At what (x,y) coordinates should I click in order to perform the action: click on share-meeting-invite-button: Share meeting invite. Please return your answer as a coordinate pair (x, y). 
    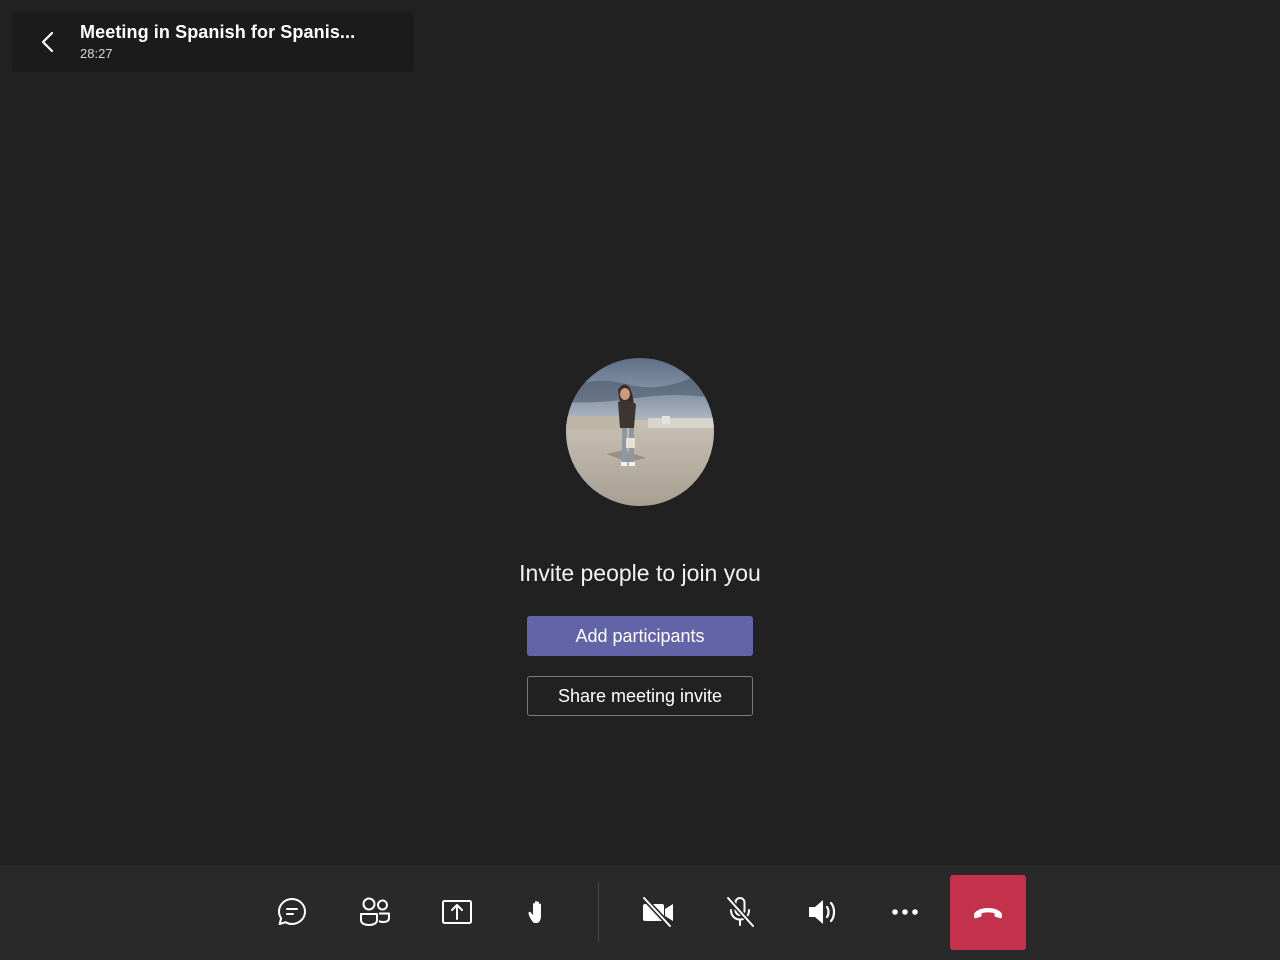
    Looking at the image, I should click on (640, 696).